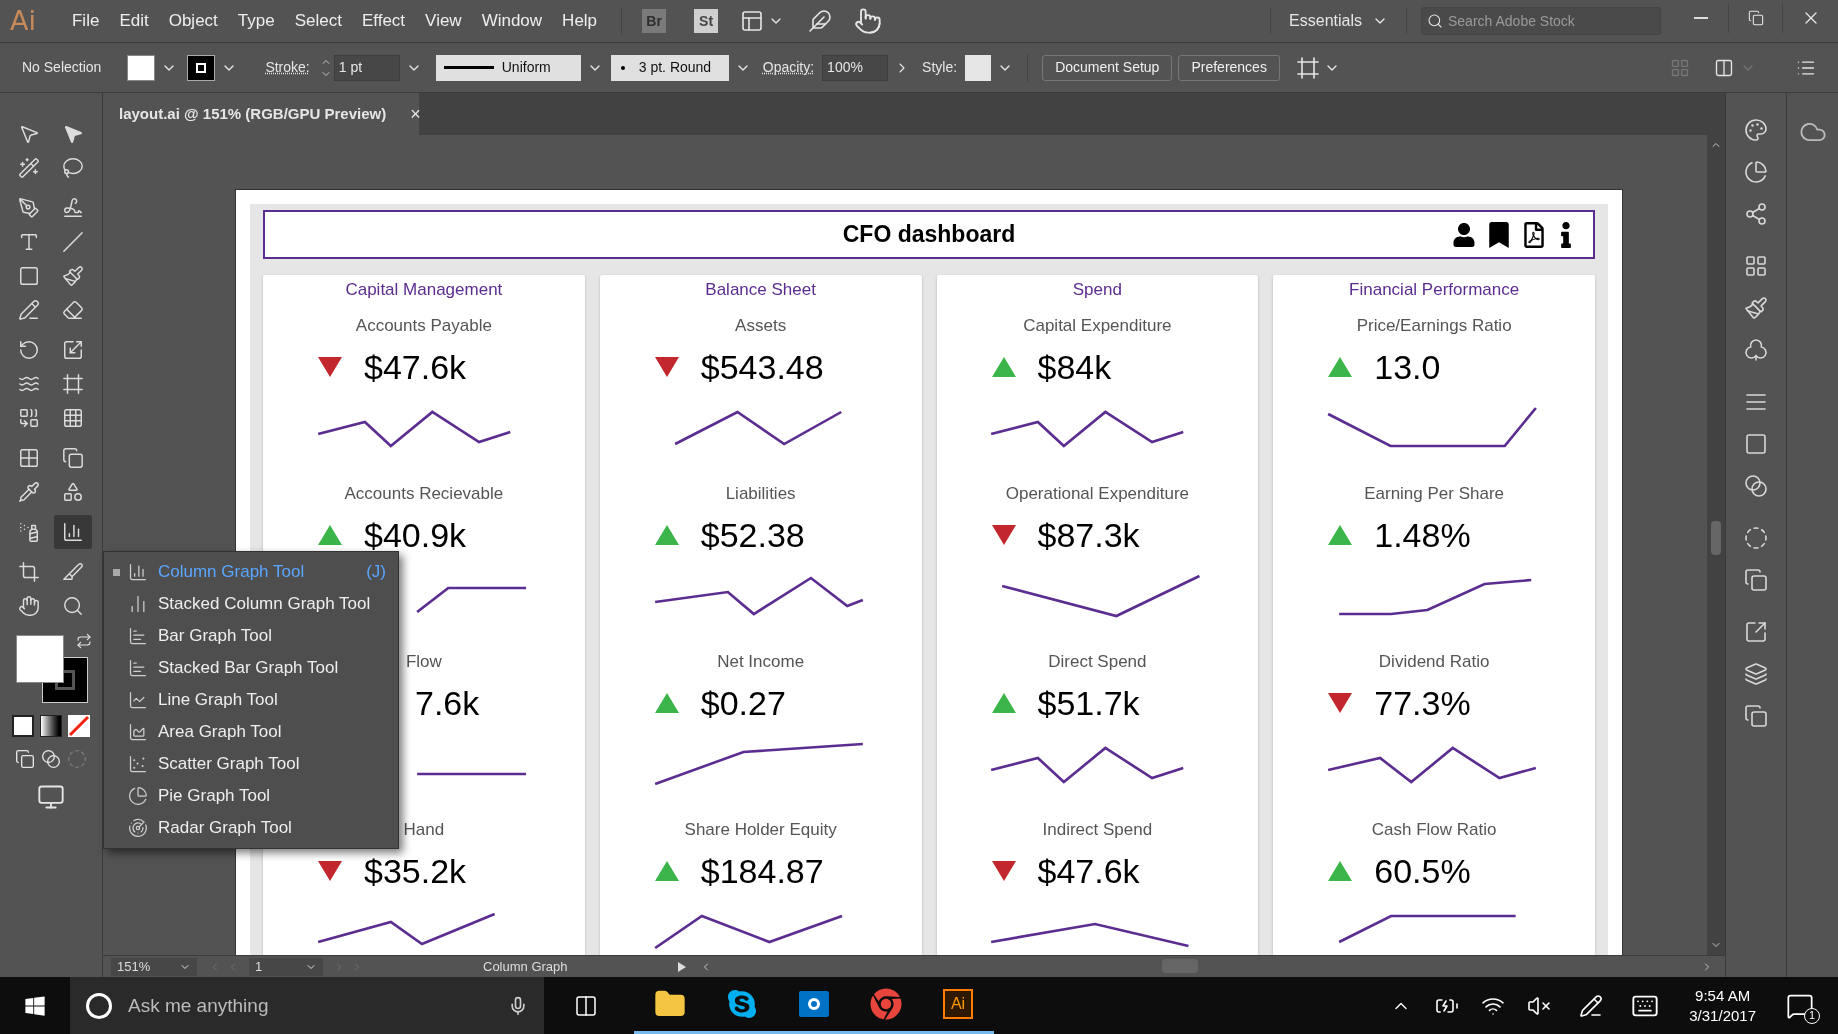  Describe the element at coordinates (251, 700) in the screenshot. I see `flyout-menu-item: Line Graph Tool` at that location.